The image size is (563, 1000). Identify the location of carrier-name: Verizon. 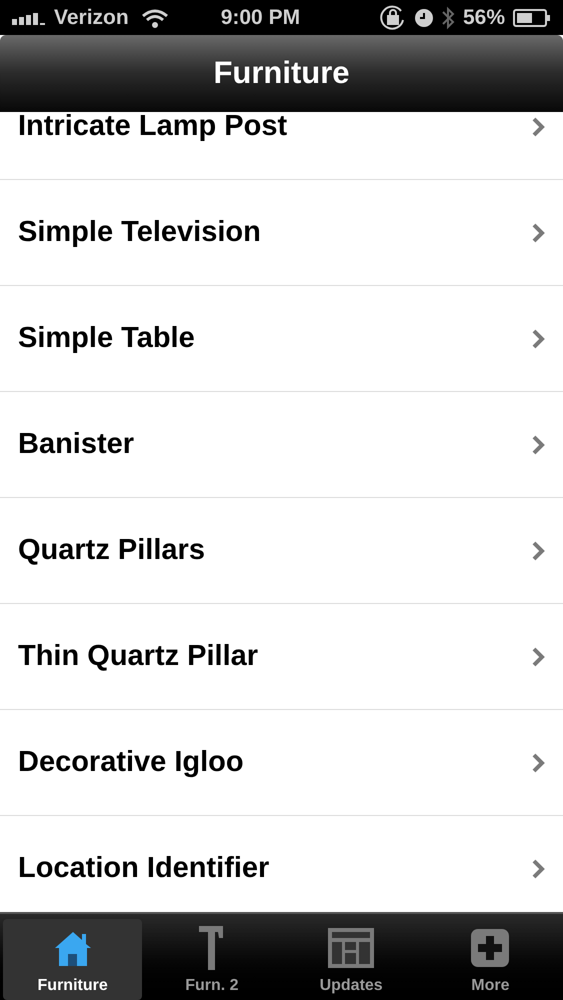
(91, 17).